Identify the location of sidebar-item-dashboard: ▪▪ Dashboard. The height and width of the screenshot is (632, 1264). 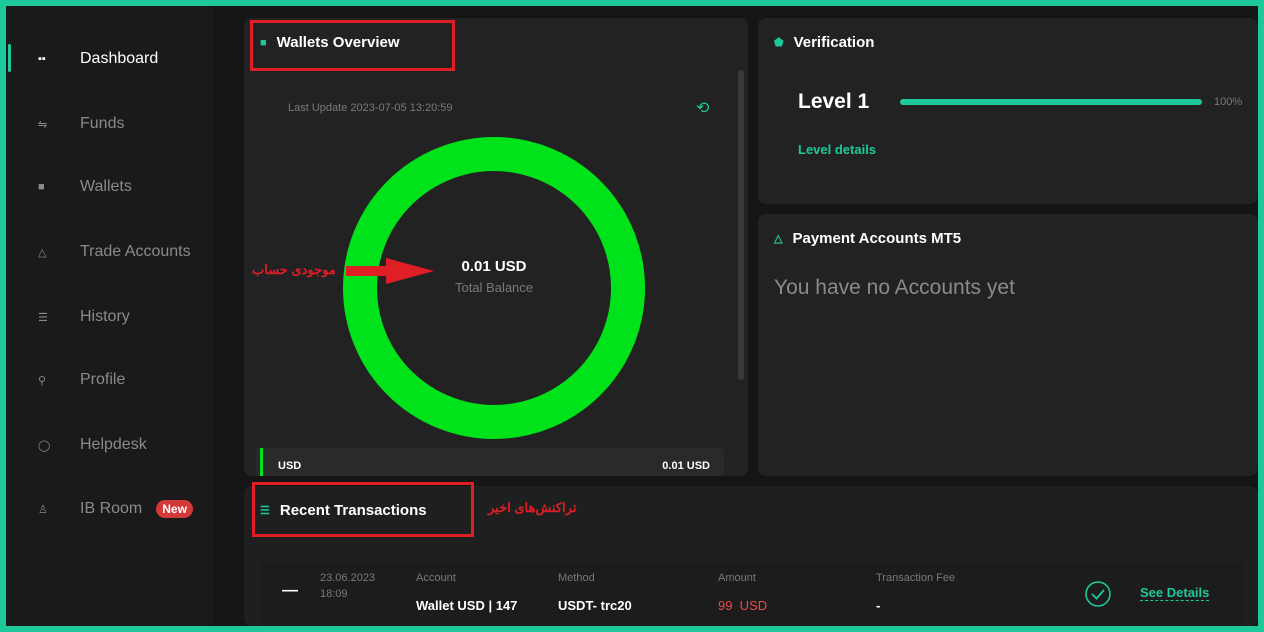
(110, 59).